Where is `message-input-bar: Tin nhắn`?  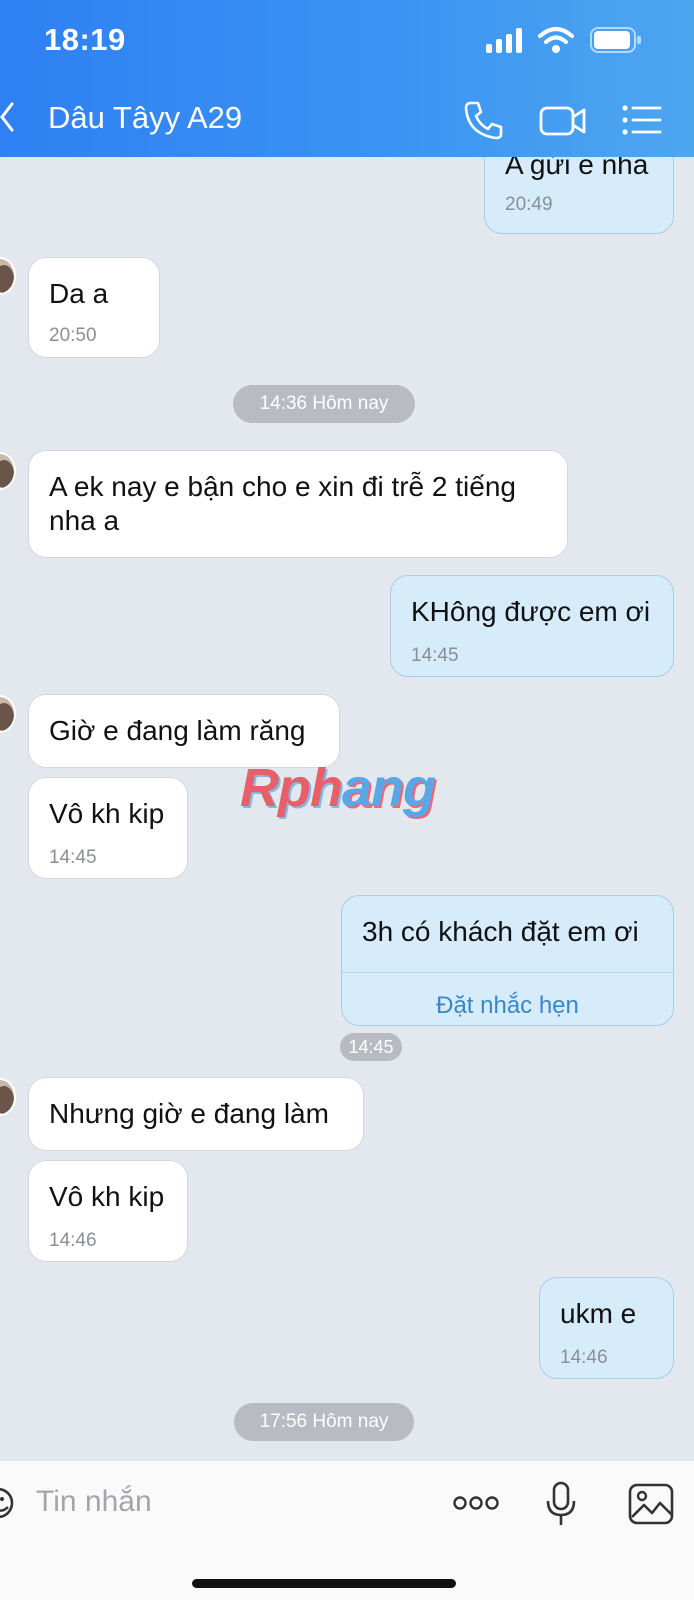 message-input-bar: Tin nhắn is located at coordinates (347, 1530).